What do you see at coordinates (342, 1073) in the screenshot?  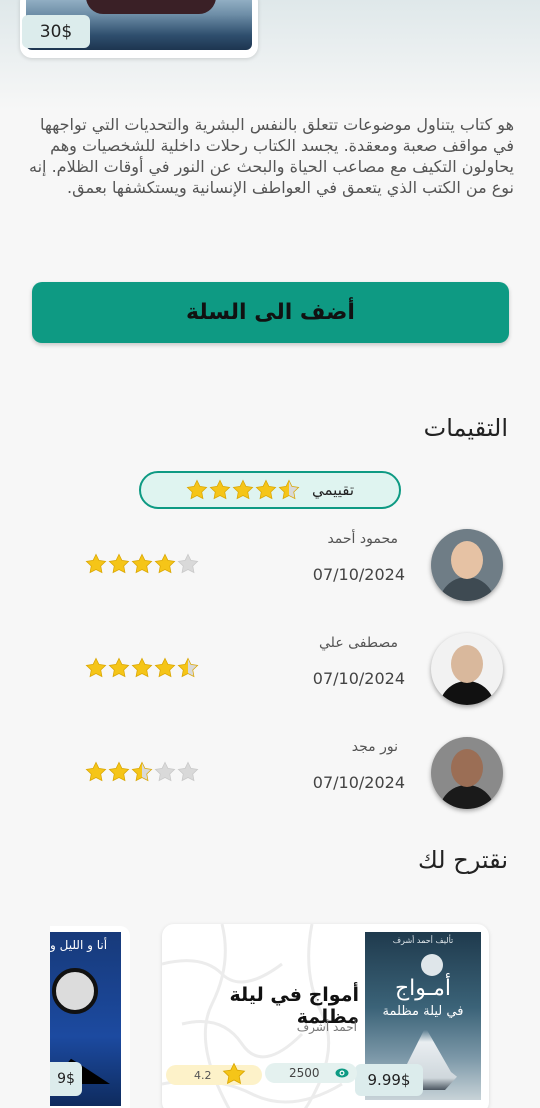 I see `eye-icon` at bounding box center [342, 1073].